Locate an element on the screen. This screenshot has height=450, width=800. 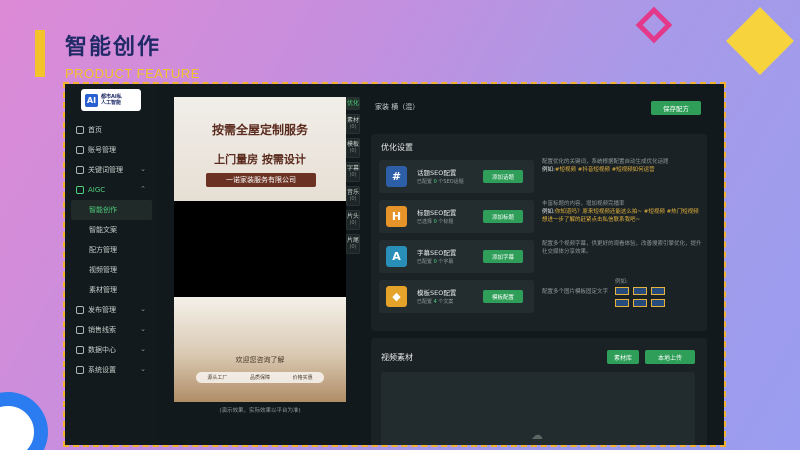
tab-material: 素材 (0) is located at coordinates (353, 124).